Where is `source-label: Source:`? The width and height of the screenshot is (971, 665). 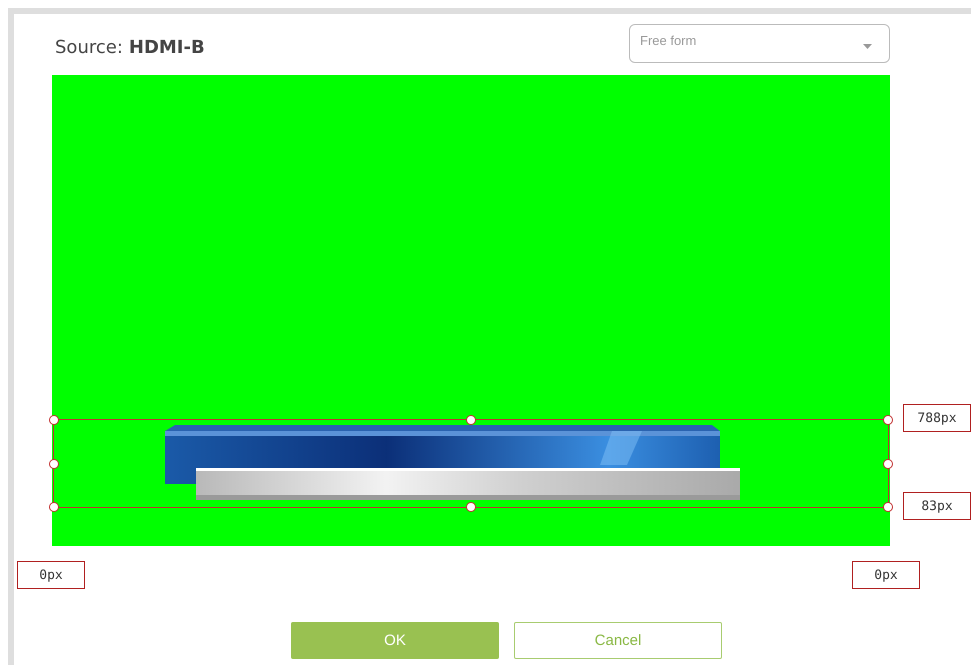
source-label: Source: is located at coordinates (89, 47).